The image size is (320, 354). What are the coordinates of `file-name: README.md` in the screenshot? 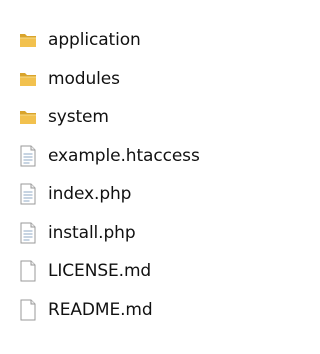 It's located at (100, 309).